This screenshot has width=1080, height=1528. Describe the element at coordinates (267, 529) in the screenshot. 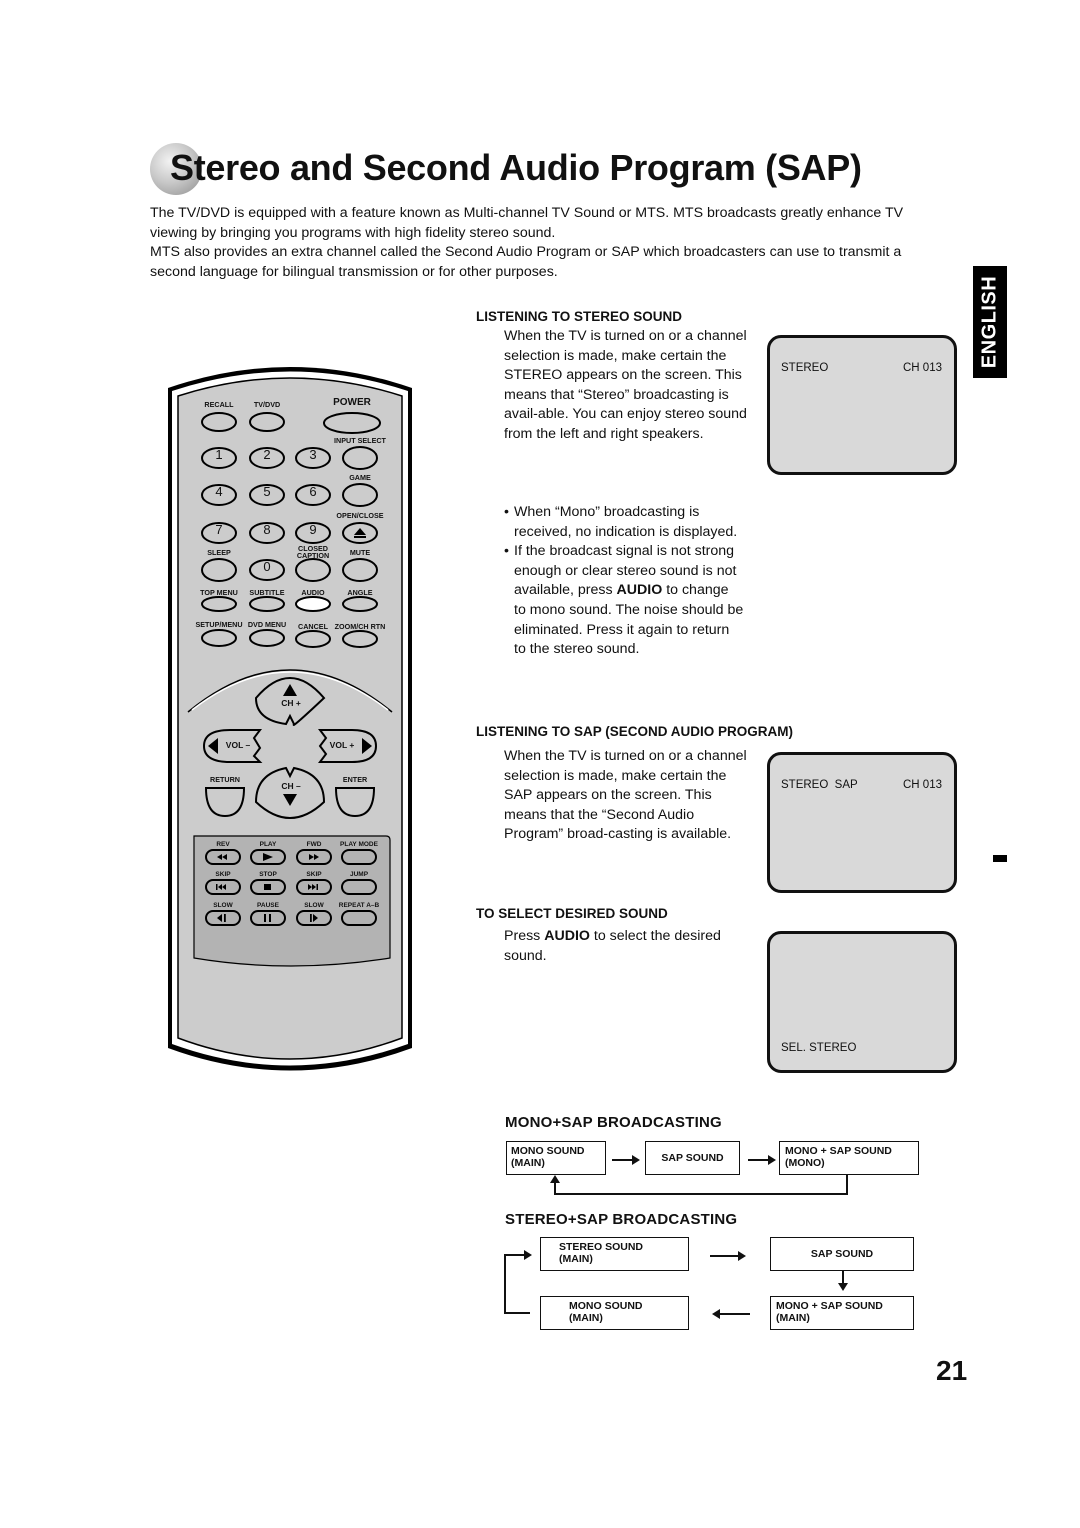

I see `digit-8: 8` at that location.